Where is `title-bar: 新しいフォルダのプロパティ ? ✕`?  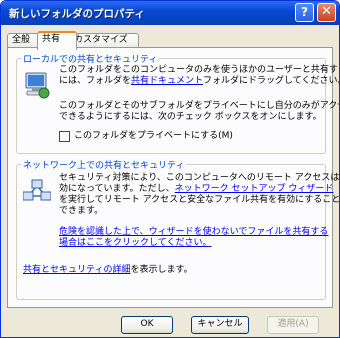 title-bar: 新しいフォルダのプロパティ ? ✕ is located at coordinates (170, 13).